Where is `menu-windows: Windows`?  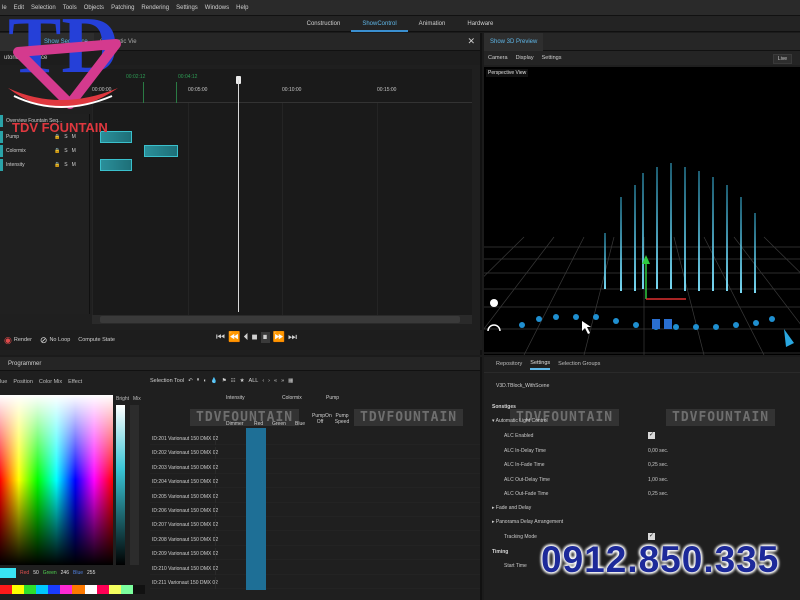 menu-windows: Windows is located at coordinates (217, 8).